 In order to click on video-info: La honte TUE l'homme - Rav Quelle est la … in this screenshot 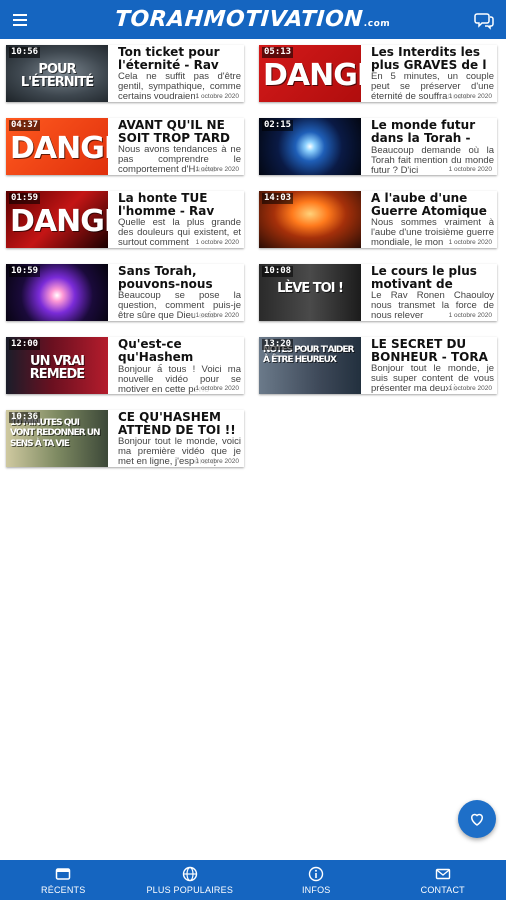, I will do `click(176, 219)`.